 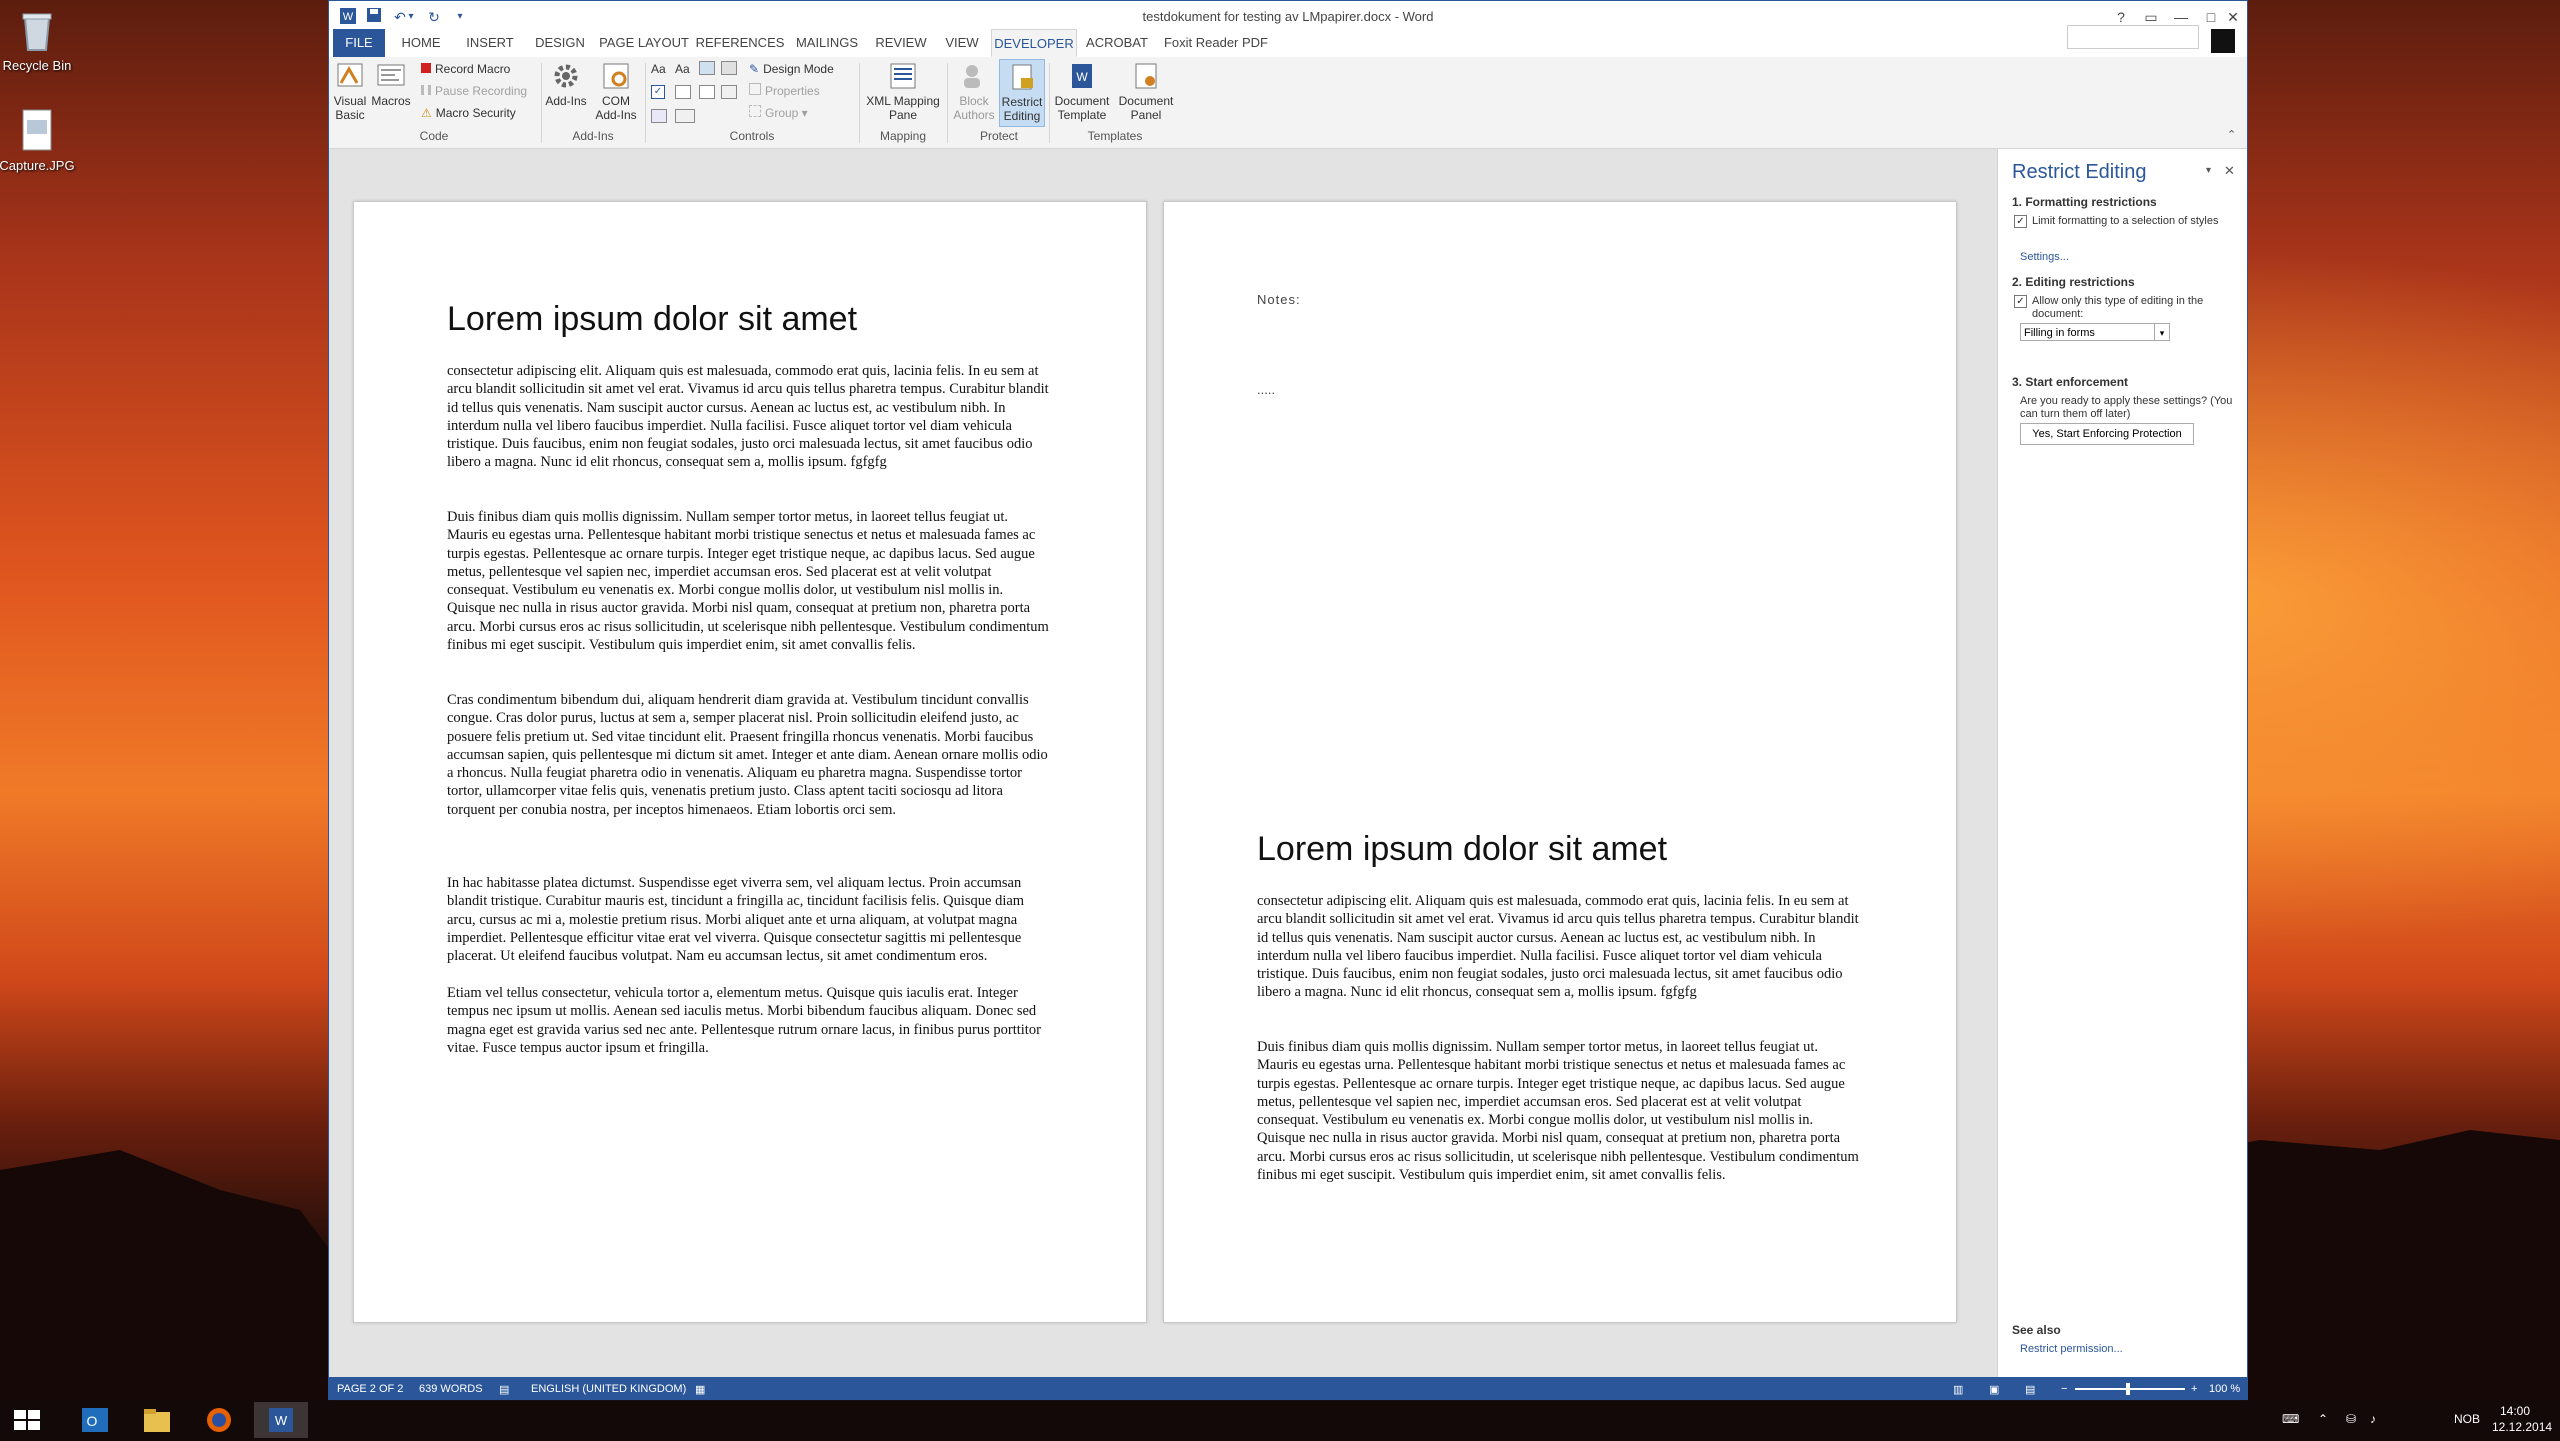 I want to click on language-indicator: NOB, so click(x=2467, y=1419).